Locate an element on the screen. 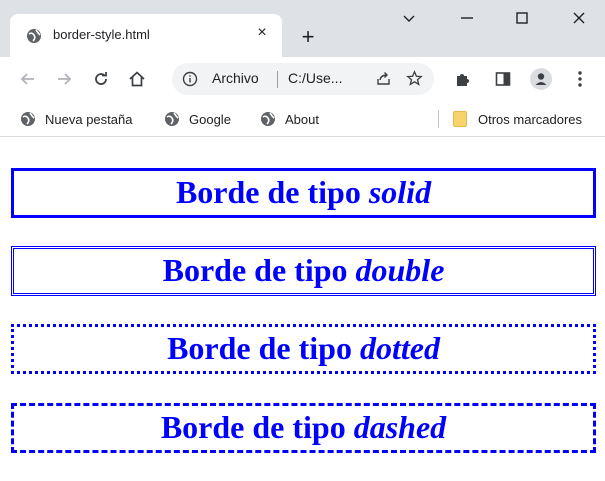 This screenshot has width=605, height=481. box-style-word: dotted is located at coordinates (399, 348).